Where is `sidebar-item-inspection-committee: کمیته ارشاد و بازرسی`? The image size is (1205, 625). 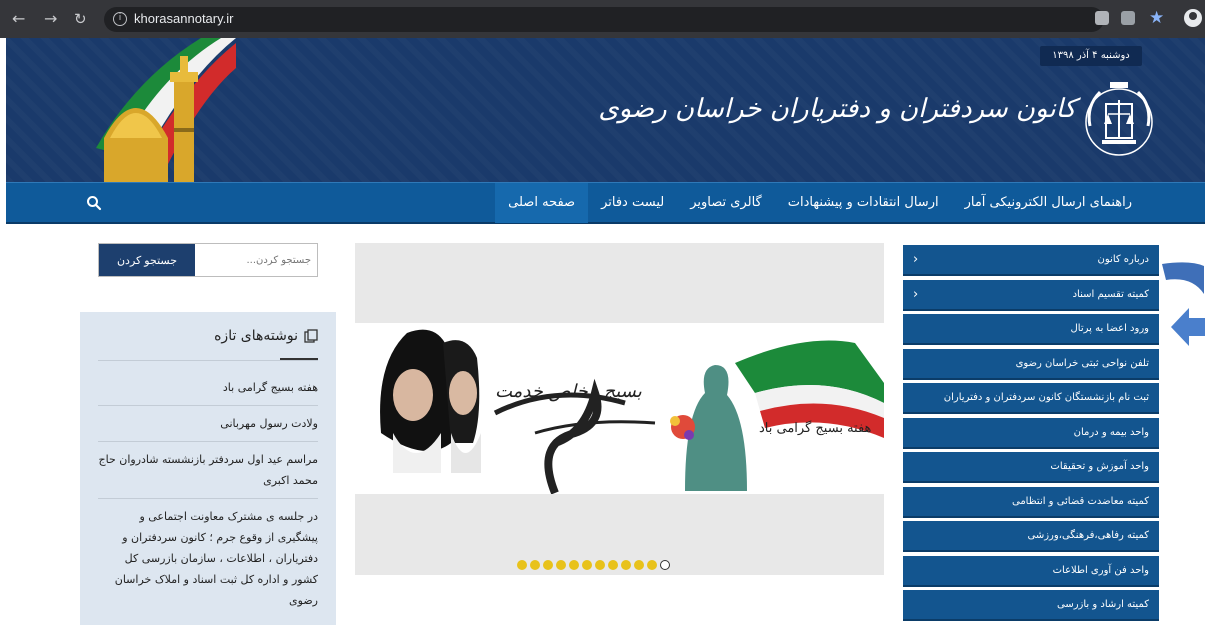
sidebar-item-inspection-committee: کمیته ارشاد و بازرسی is located at coordinates (1031, 605).